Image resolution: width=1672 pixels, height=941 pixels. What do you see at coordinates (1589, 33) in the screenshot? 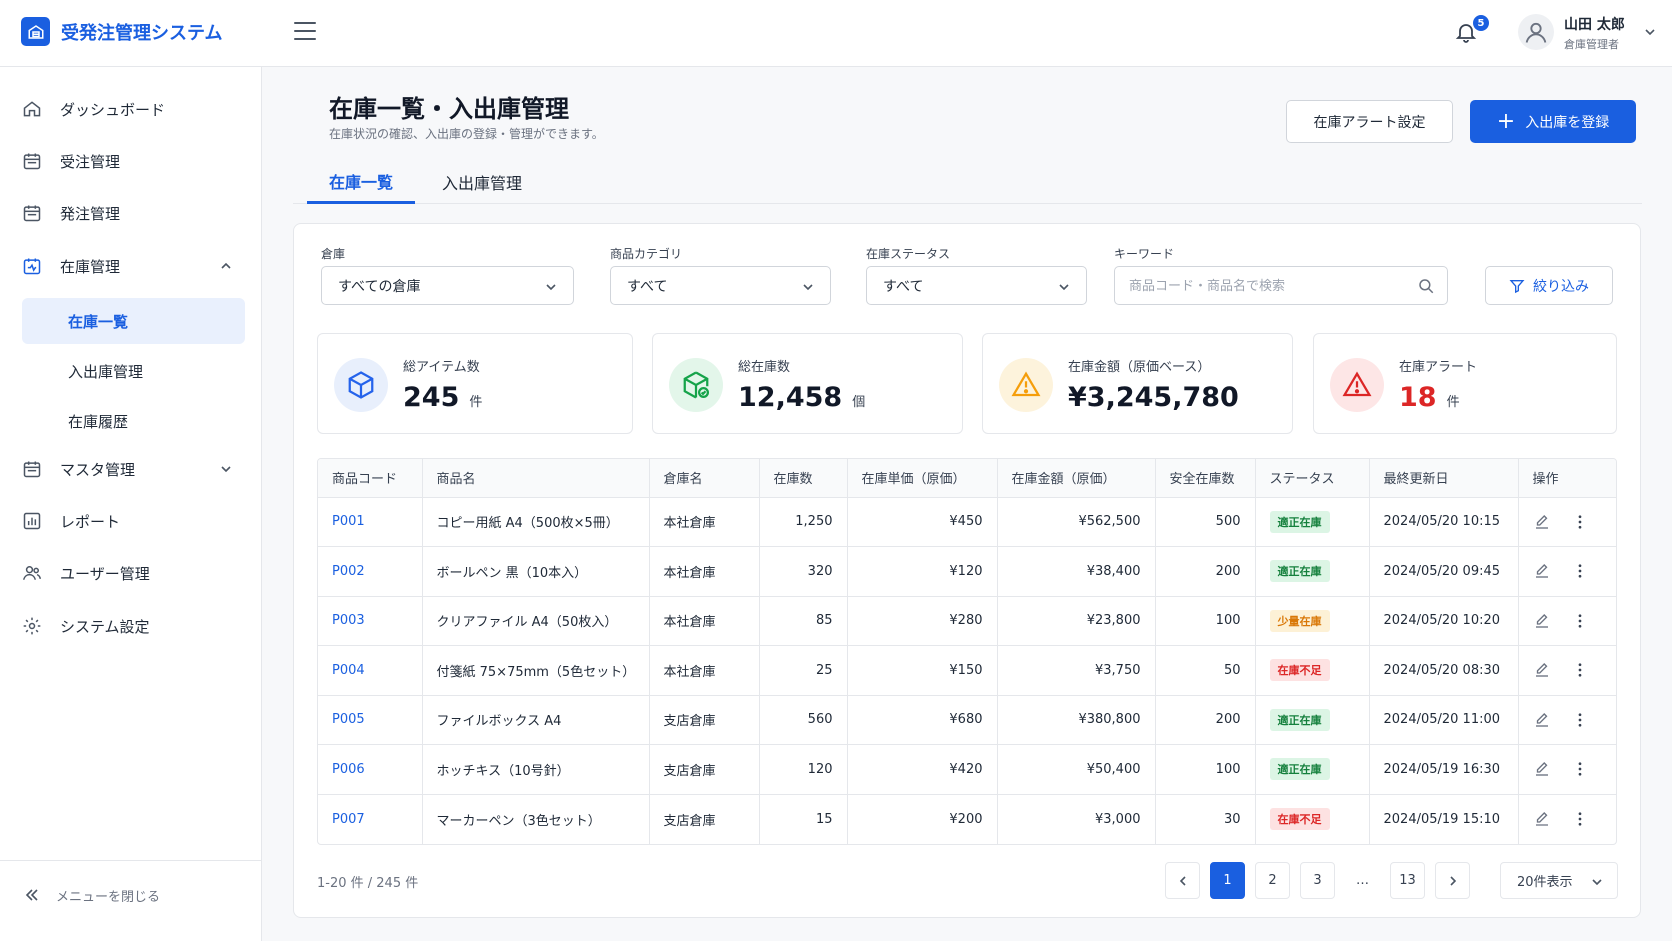
I see `user-menu: 山田 太郎 倉庫管理者` at bounding box center [1589, 33].